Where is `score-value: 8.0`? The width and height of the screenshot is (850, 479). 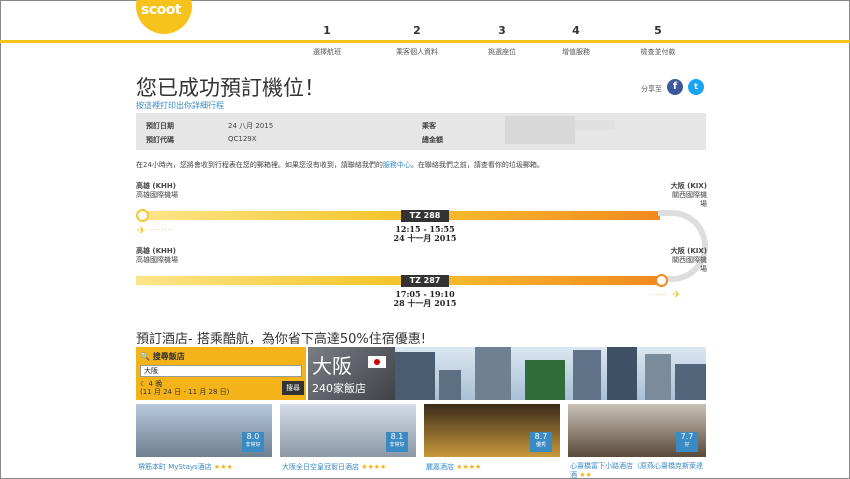
score-value: 8.0 is located at coordinates (253, 436).